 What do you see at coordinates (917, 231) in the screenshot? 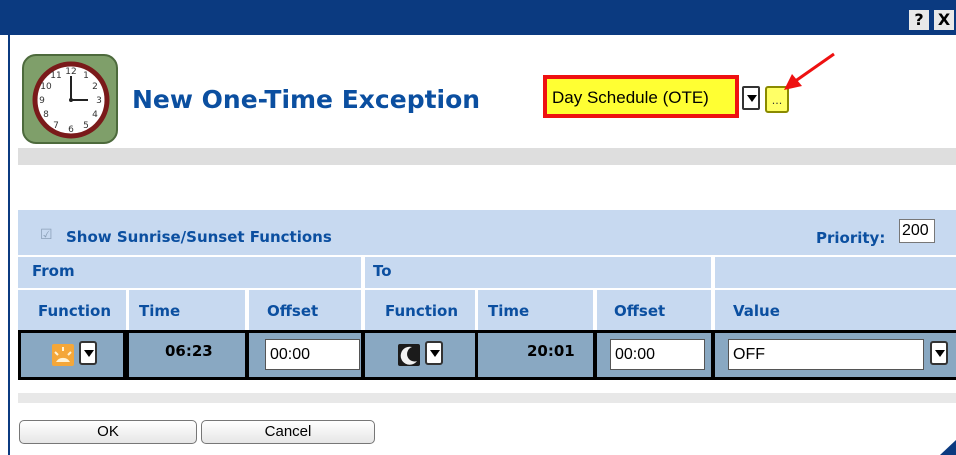
I see `priority-input: 200` at bounding box center [917, 231].